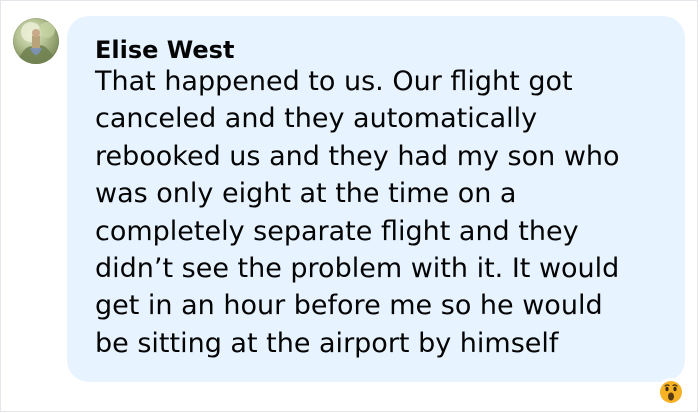 The image size is (700, 414). I want to click on avatar, so click(36, 41).